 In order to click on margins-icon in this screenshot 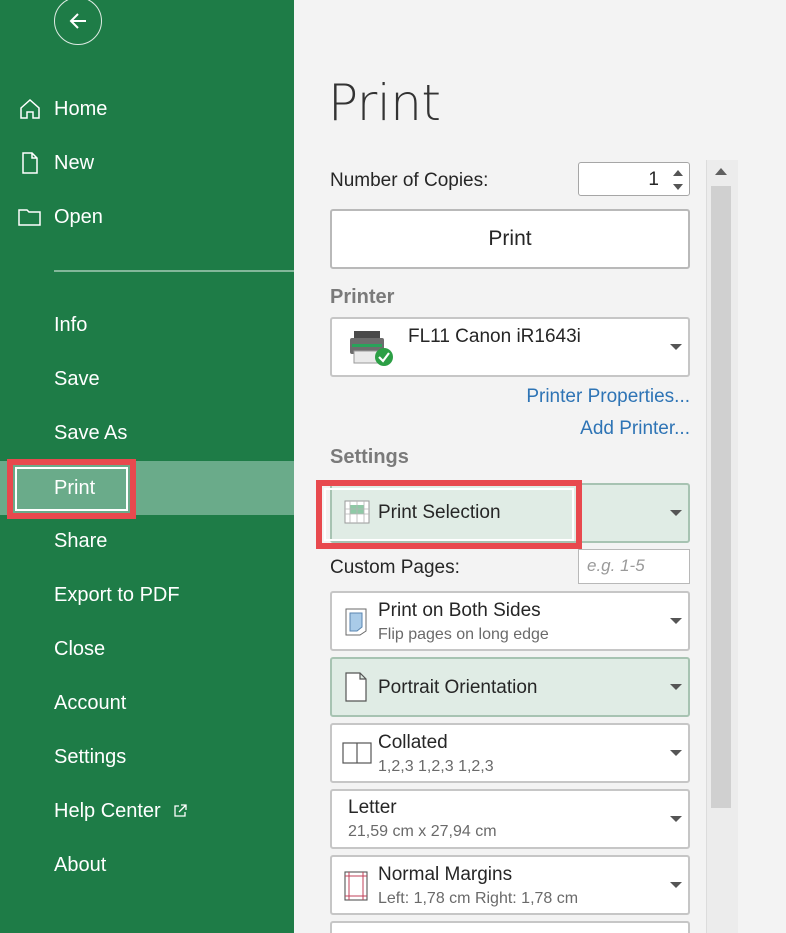, I will do `click(356, 886)`.